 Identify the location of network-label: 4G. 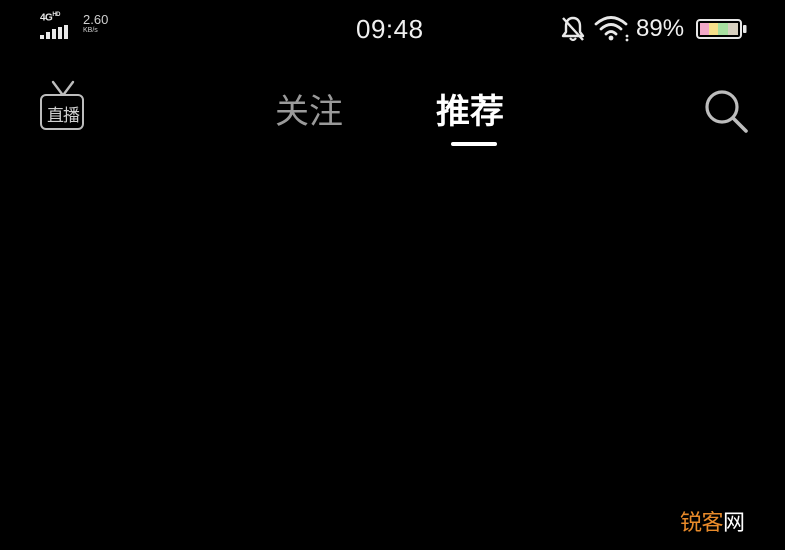
(46, 18).